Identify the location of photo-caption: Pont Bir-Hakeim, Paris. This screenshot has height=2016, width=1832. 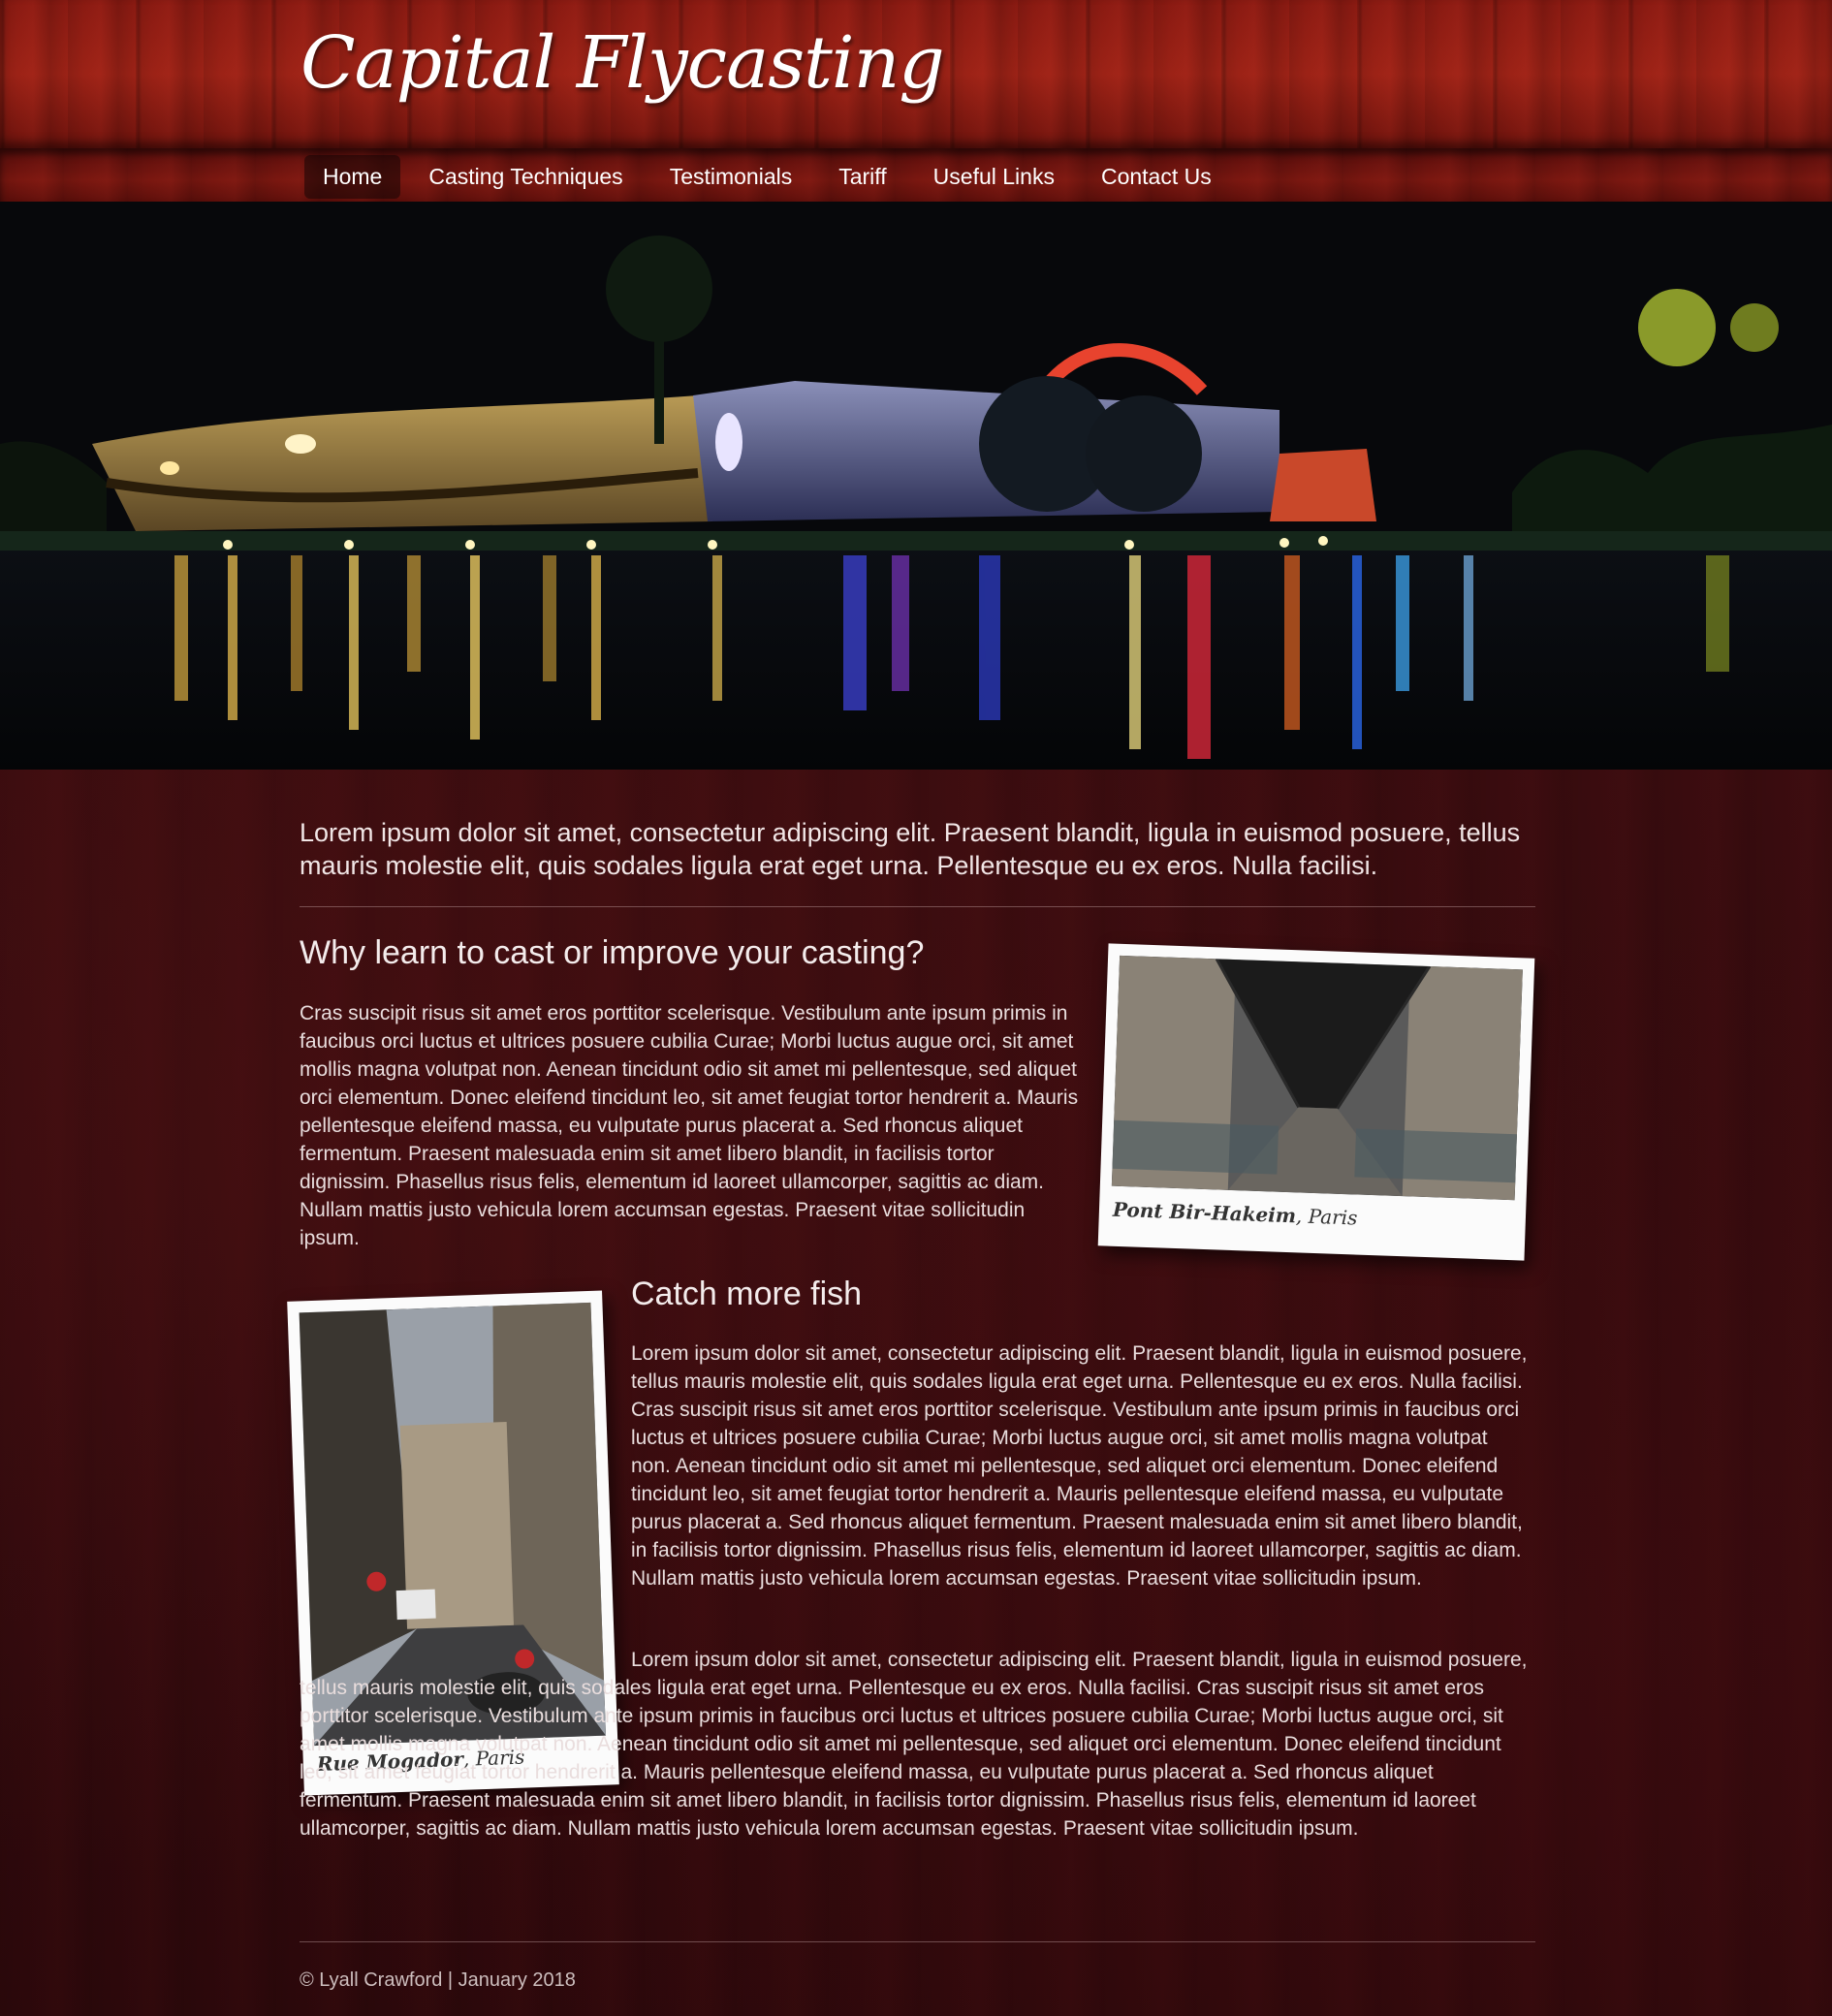
(1235, 1214).